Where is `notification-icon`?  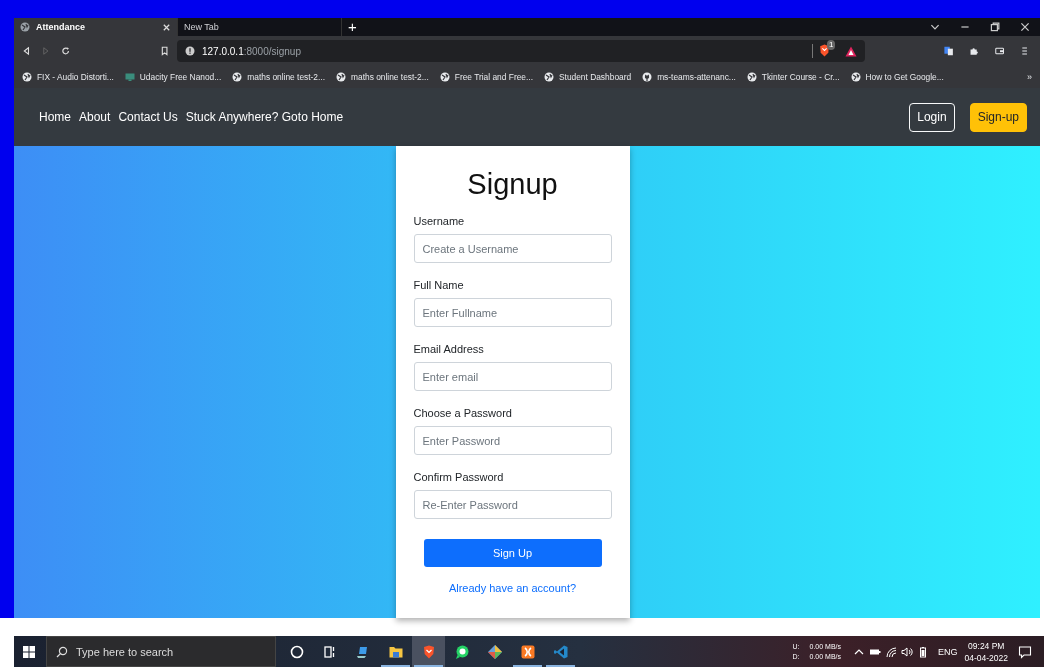
notification-icon is located at coordinates (1025, 651).